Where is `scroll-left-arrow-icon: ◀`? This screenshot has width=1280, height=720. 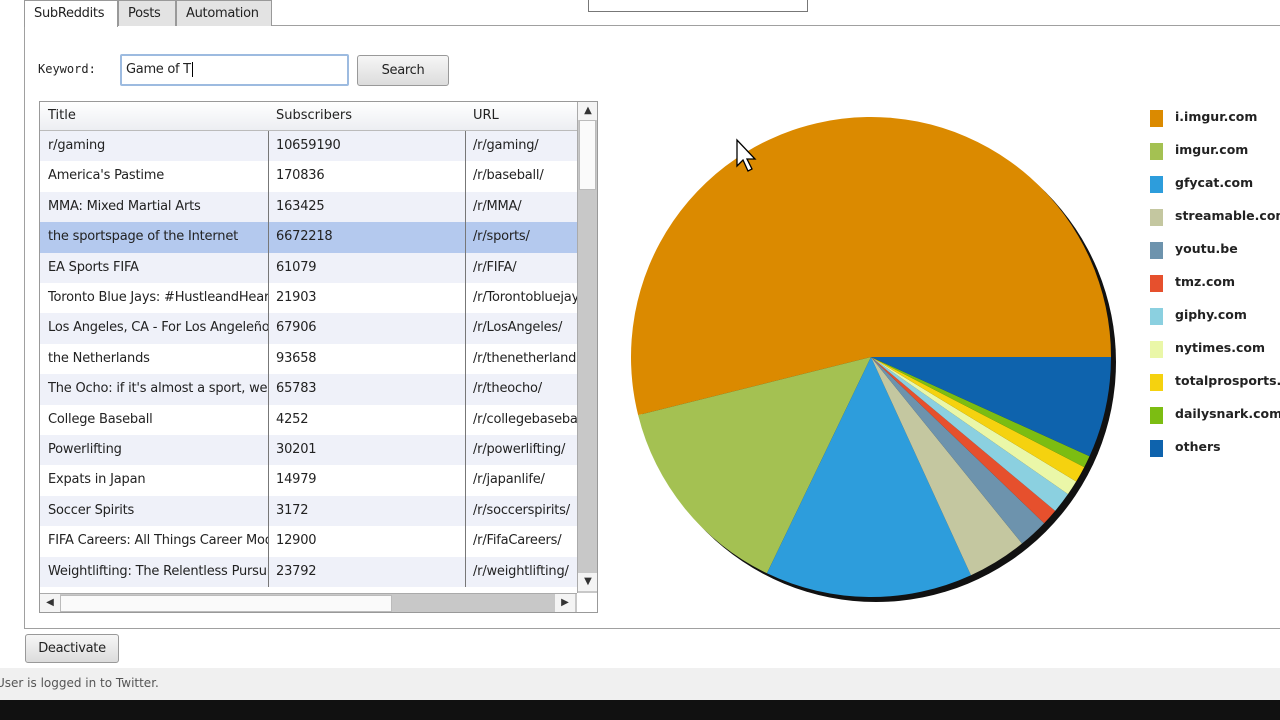
scroll-left-arrow-icon: ◀ is located at coordinates (50, 603).